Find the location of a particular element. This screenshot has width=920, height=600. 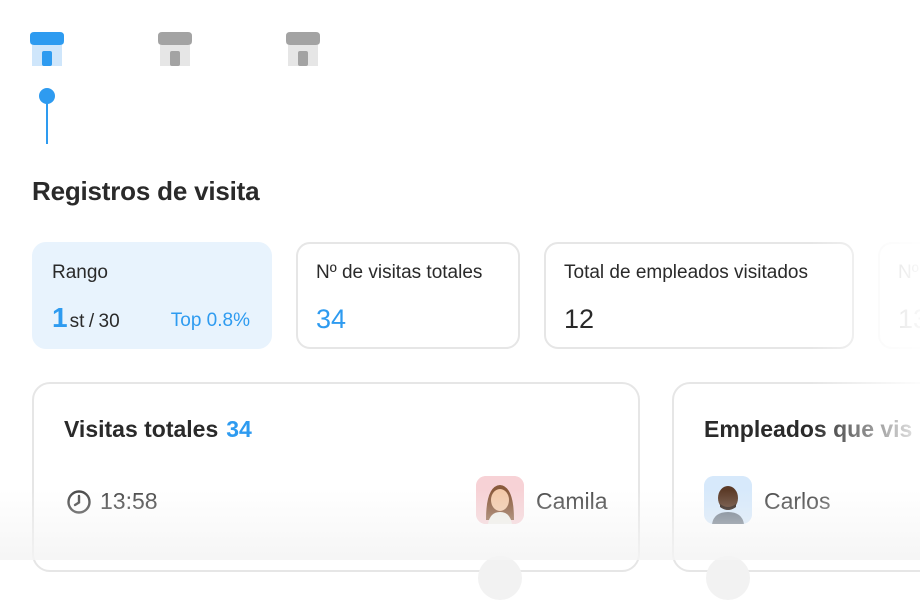

employees-visited-label: Total de empleados visitados is located at coordinates (686, 272).